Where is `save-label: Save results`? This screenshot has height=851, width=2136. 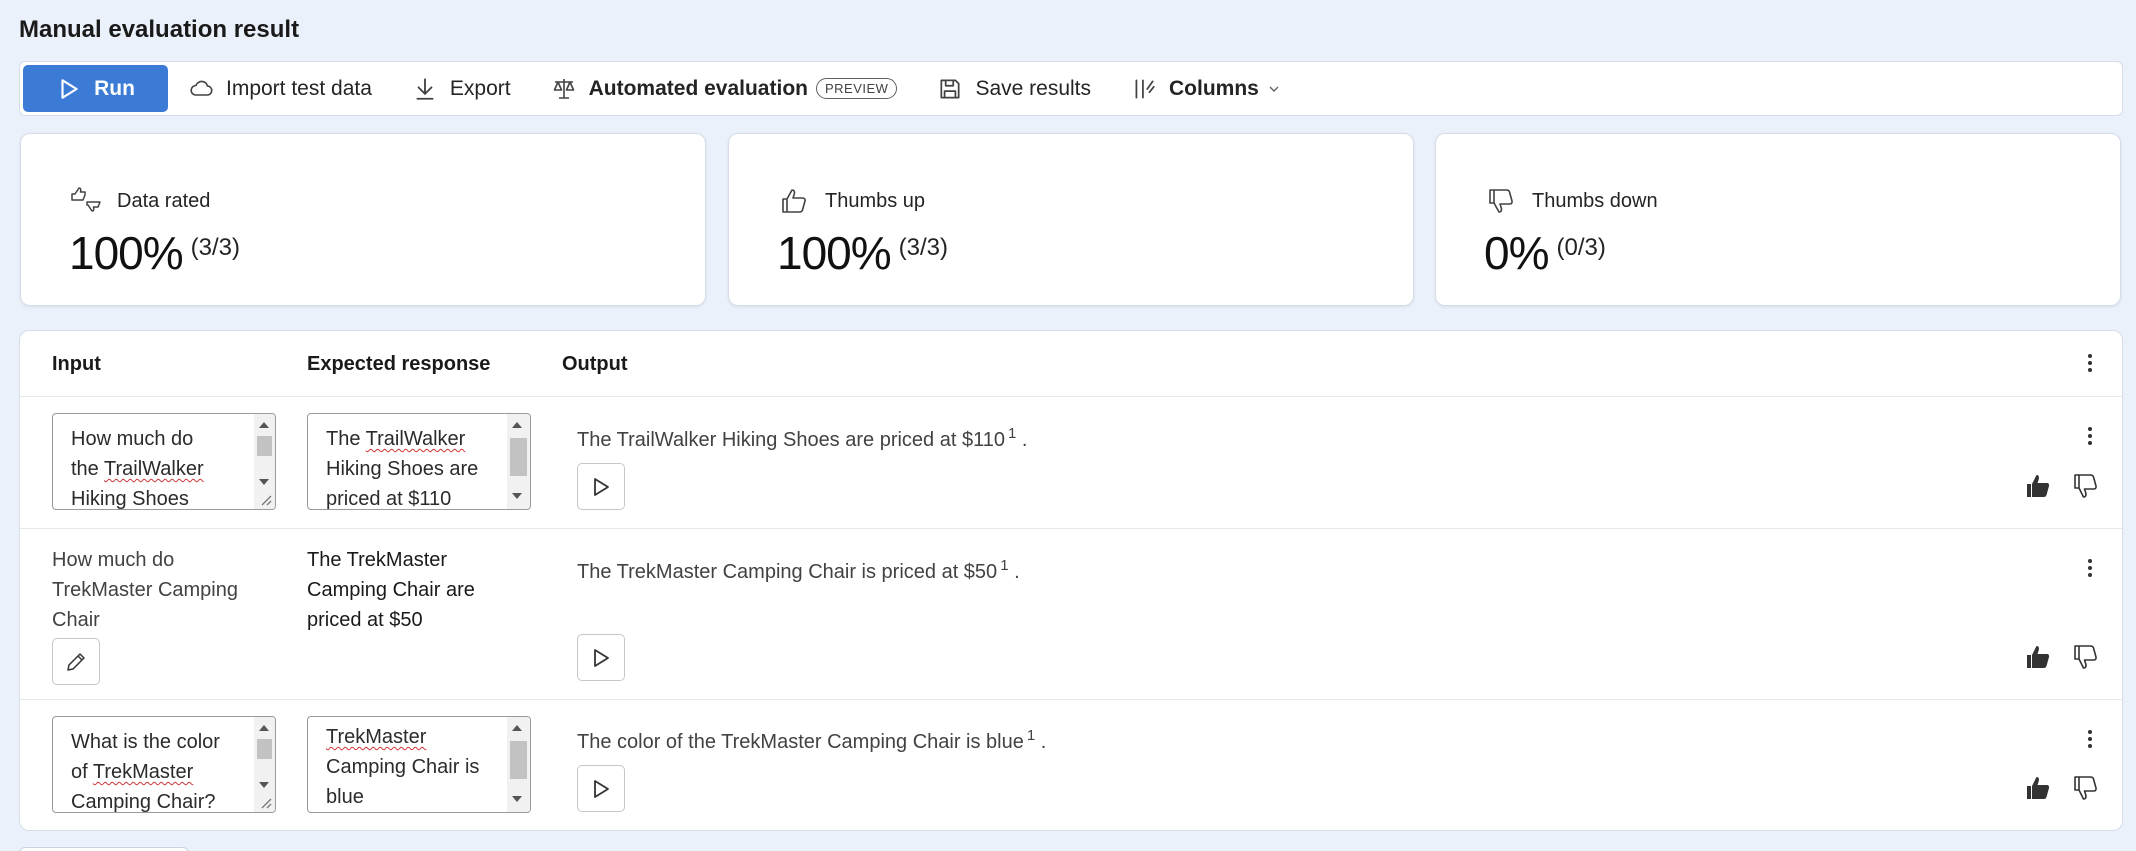 save-label: Save results is located at coordinates (1033, 88).